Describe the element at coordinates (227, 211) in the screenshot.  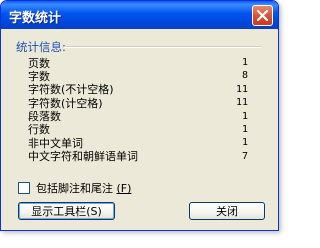
I see `close-button: 关闭` at that location.